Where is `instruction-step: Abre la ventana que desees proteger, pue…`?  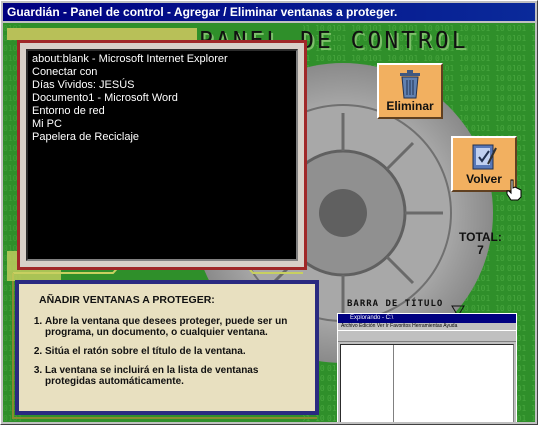
instruction-step: Abre la ventana que desees proteger, pue… is located at coordinates (175, 327).